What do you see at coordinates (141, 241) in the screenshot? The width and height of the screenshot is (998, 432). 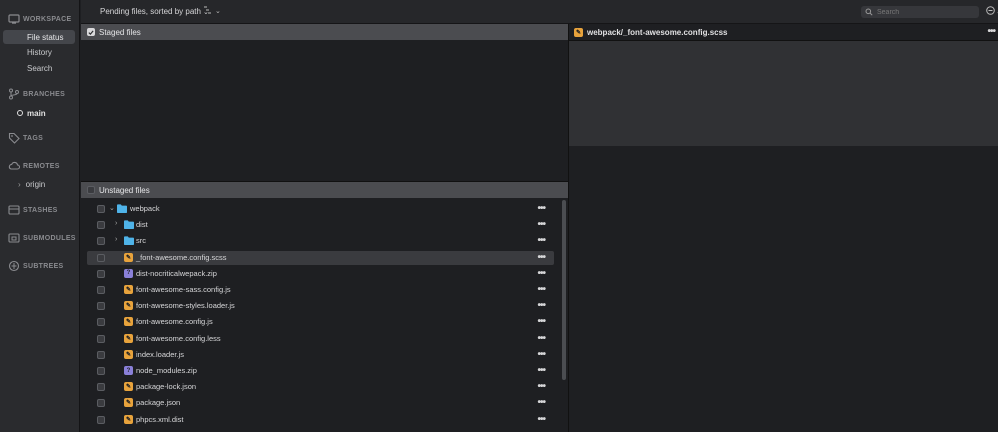 I see `file-name: src` at bounding box center [141, 241].